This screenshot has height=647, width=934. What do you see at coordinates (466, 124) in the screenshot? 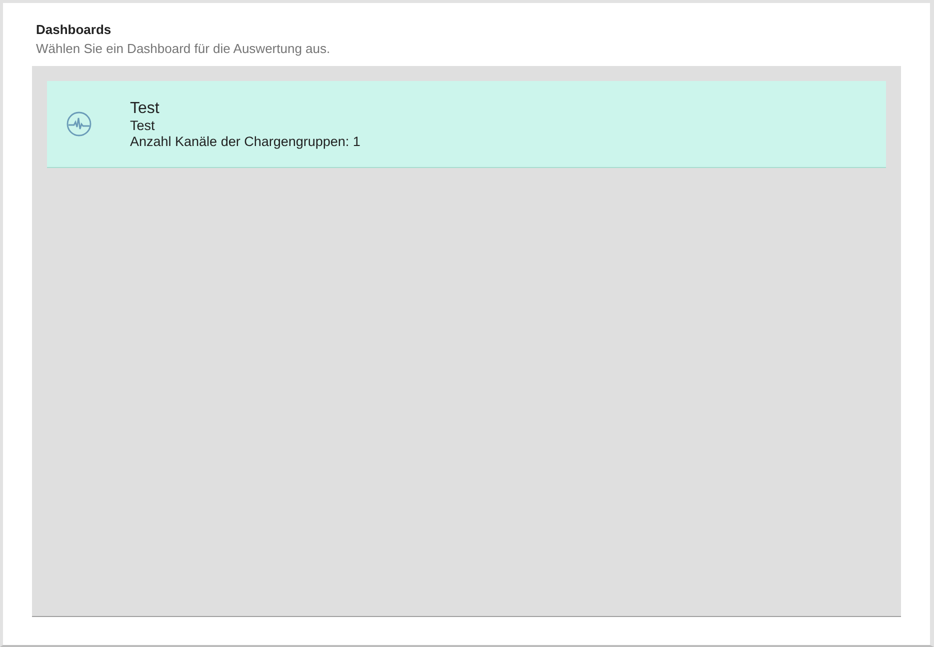
I see `dashboard-item: Test Test Anzahl Kanäle der Chargengruppen: 1` at bounding box center [466, 124].